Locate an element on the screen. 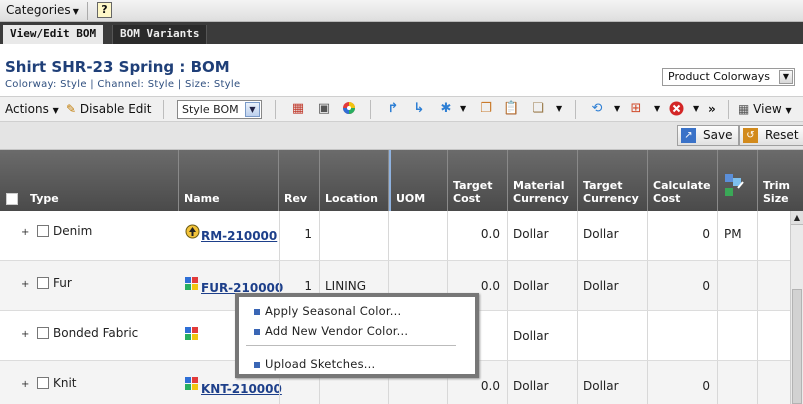  indent-icon: ↱ is located at coordinates (393, 109).